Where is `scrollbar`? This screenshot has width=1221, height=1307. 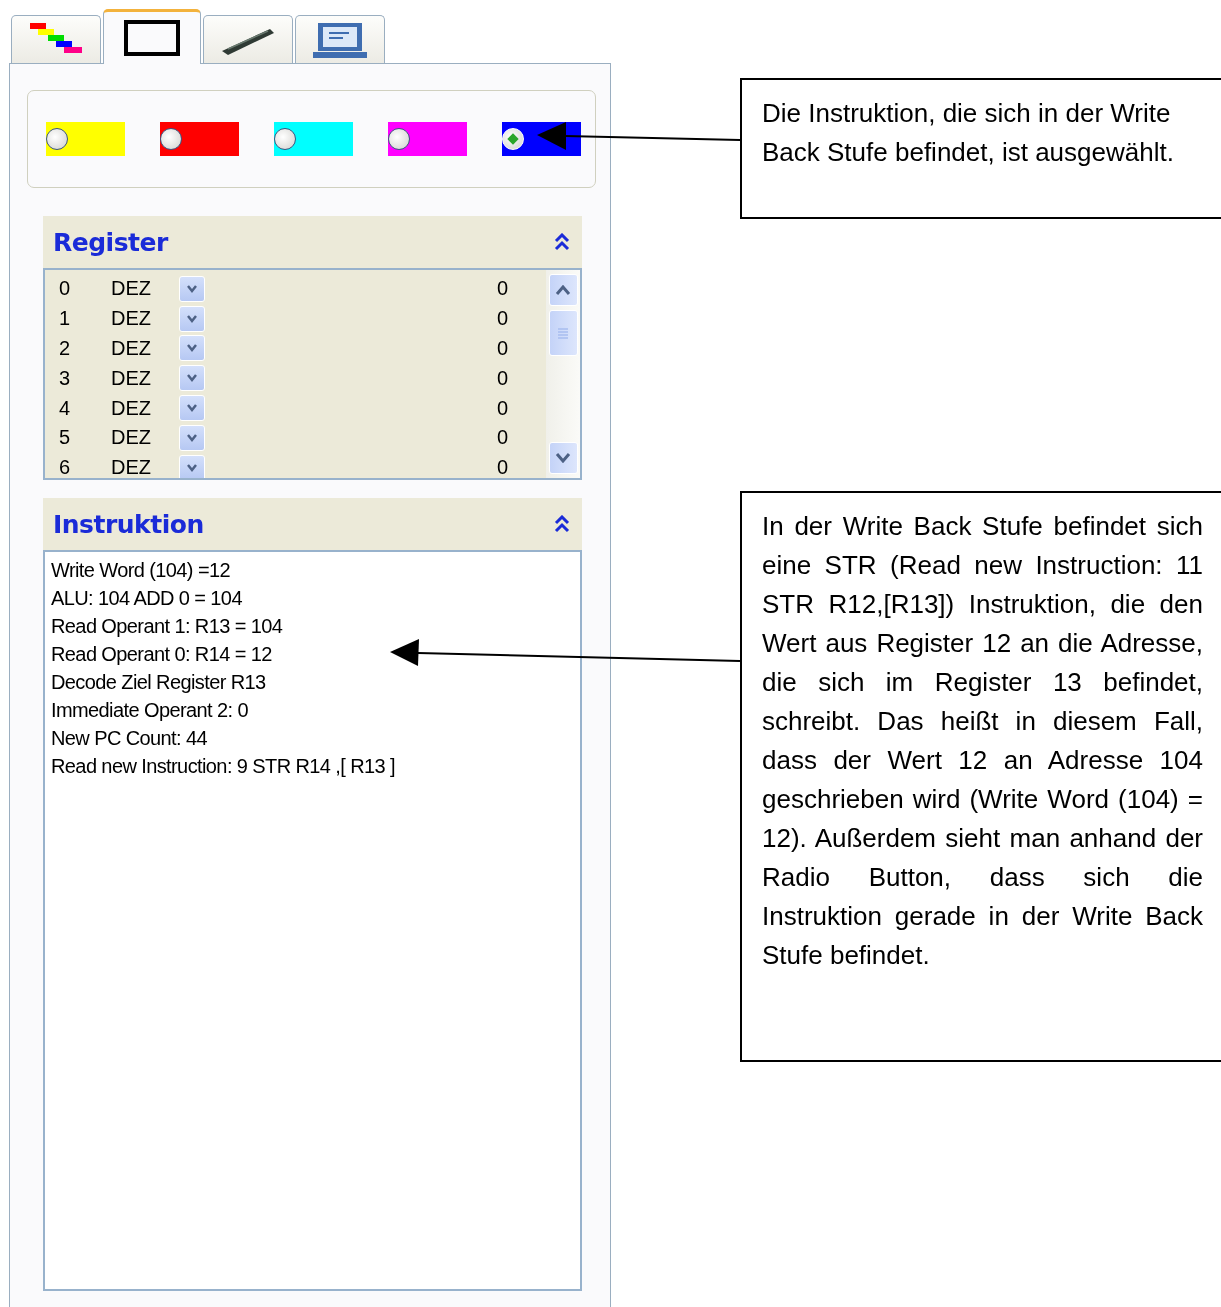 scrollbar is located at coordinates (563, 374).